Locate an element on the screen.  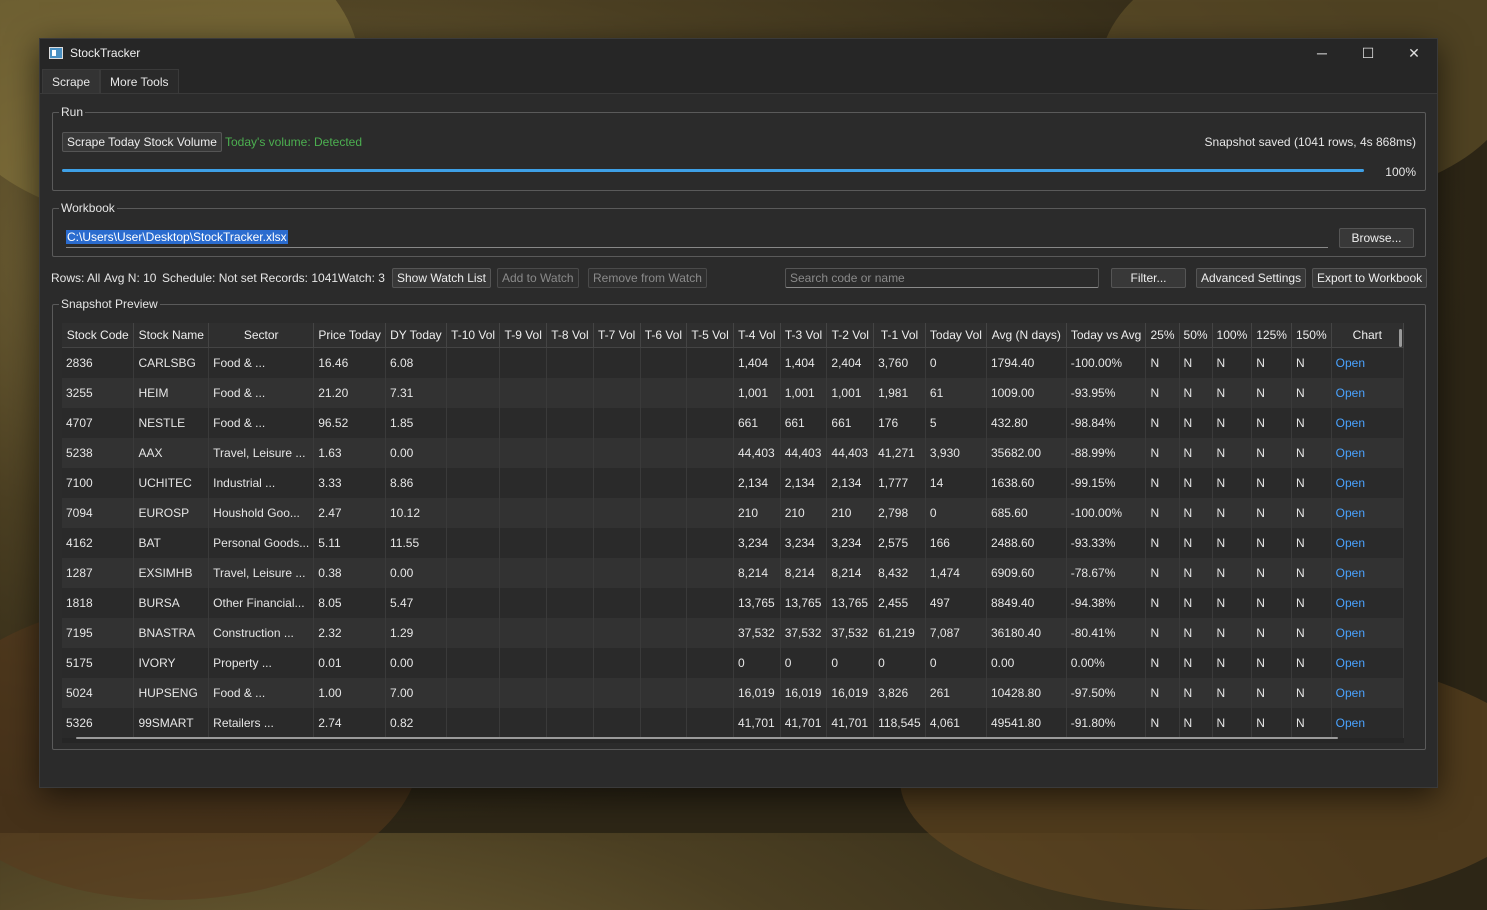
column-header: T-3 Vol is located at coordinates (804, 335).